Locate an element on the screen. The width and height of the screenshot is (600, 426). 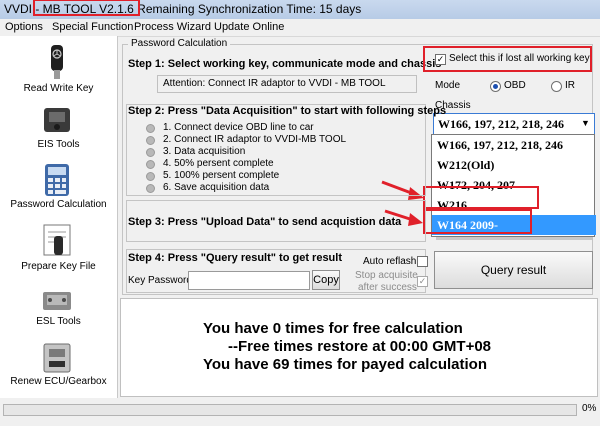
esl-module-icon is located at coordinates (57, 301).